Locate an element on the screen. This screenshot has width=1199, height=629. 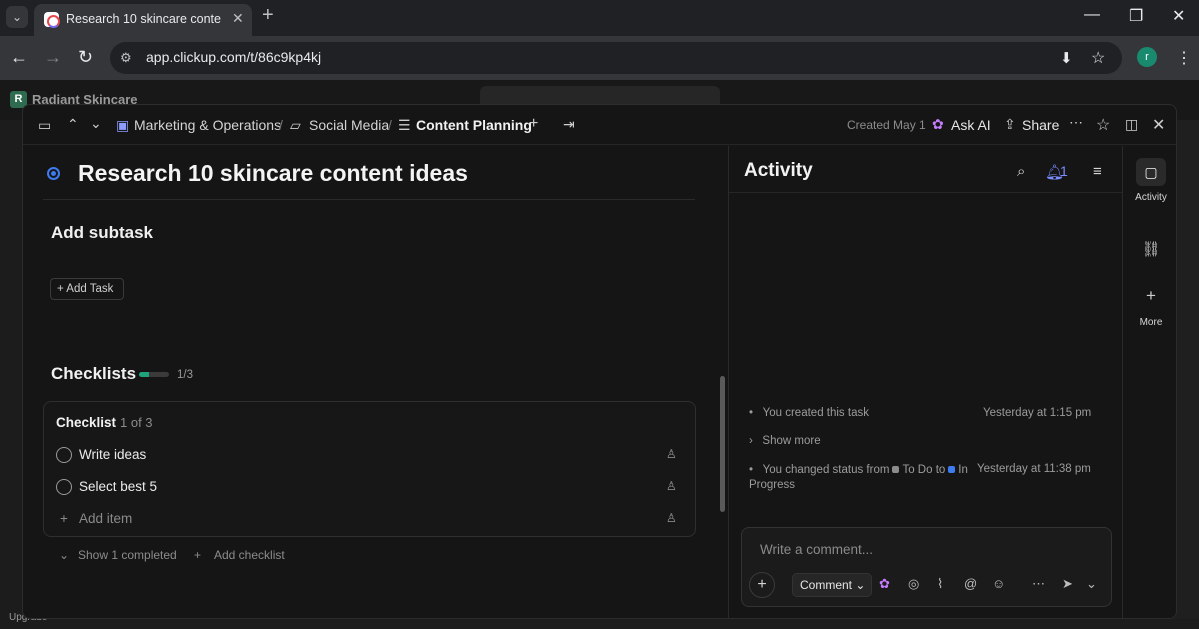
show-completed-button: Show 1 completed is located at coordinates (127, 555).